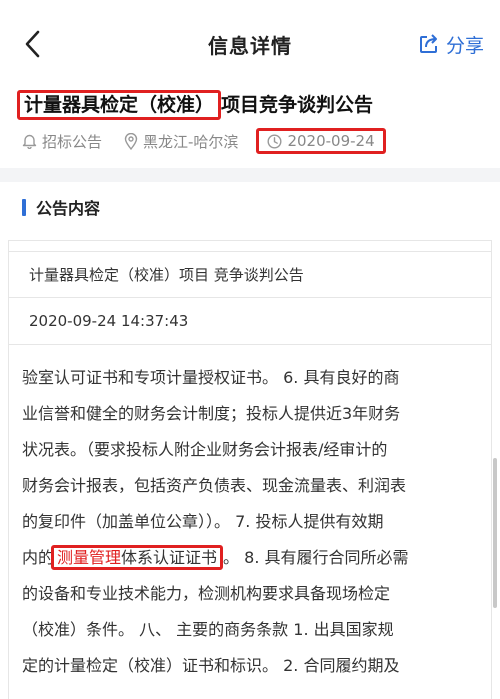  Describe the element at coordinates (250, 321) in the screenshot. I see `info-row-timestamp: 2020-09-24 14:37:43` at that location.